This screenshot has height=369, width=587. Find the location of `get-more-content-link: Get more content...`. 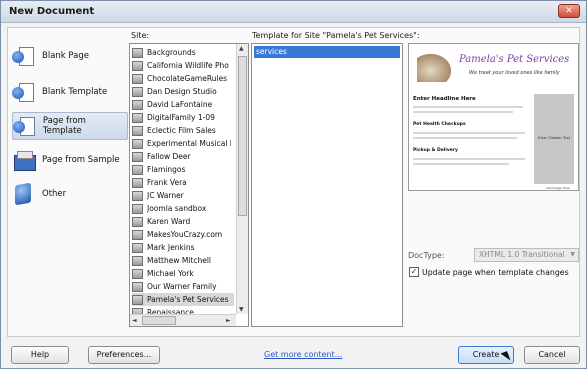

get-more-content-link: Get more content... is located at coordinates (303, 354).